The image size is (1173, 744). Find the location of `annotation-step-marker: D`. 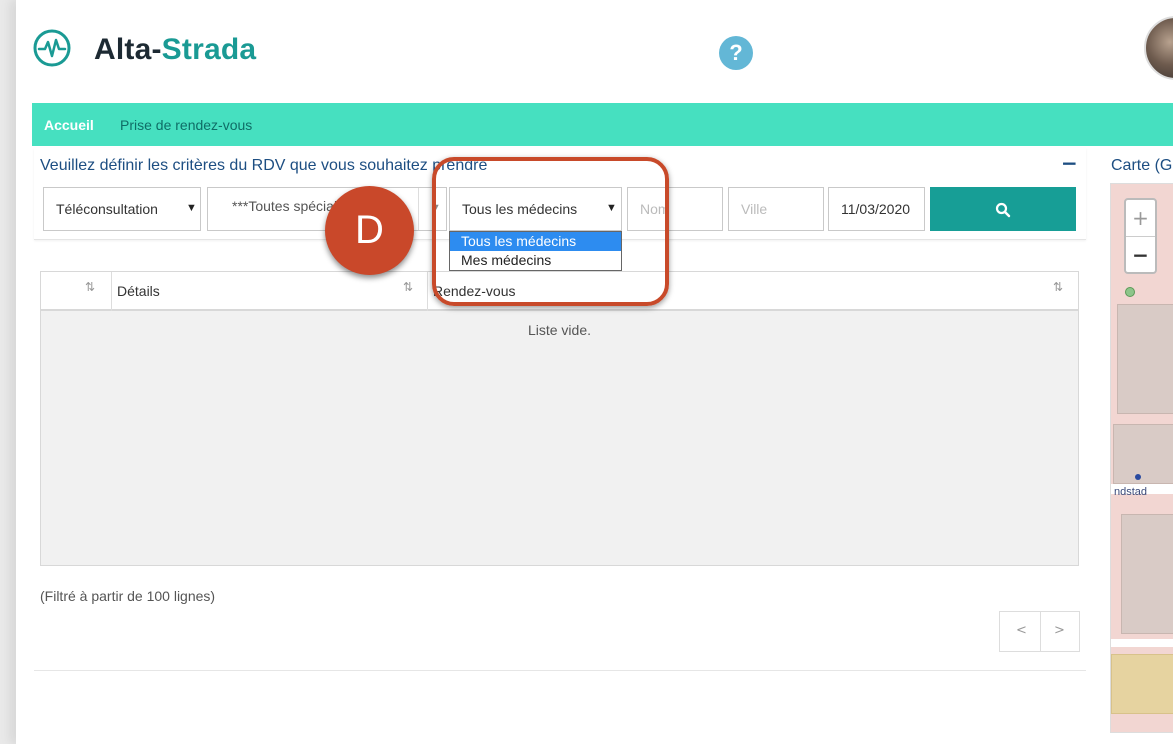

annotation-step-marker: D is located at coordinates (369, 230).